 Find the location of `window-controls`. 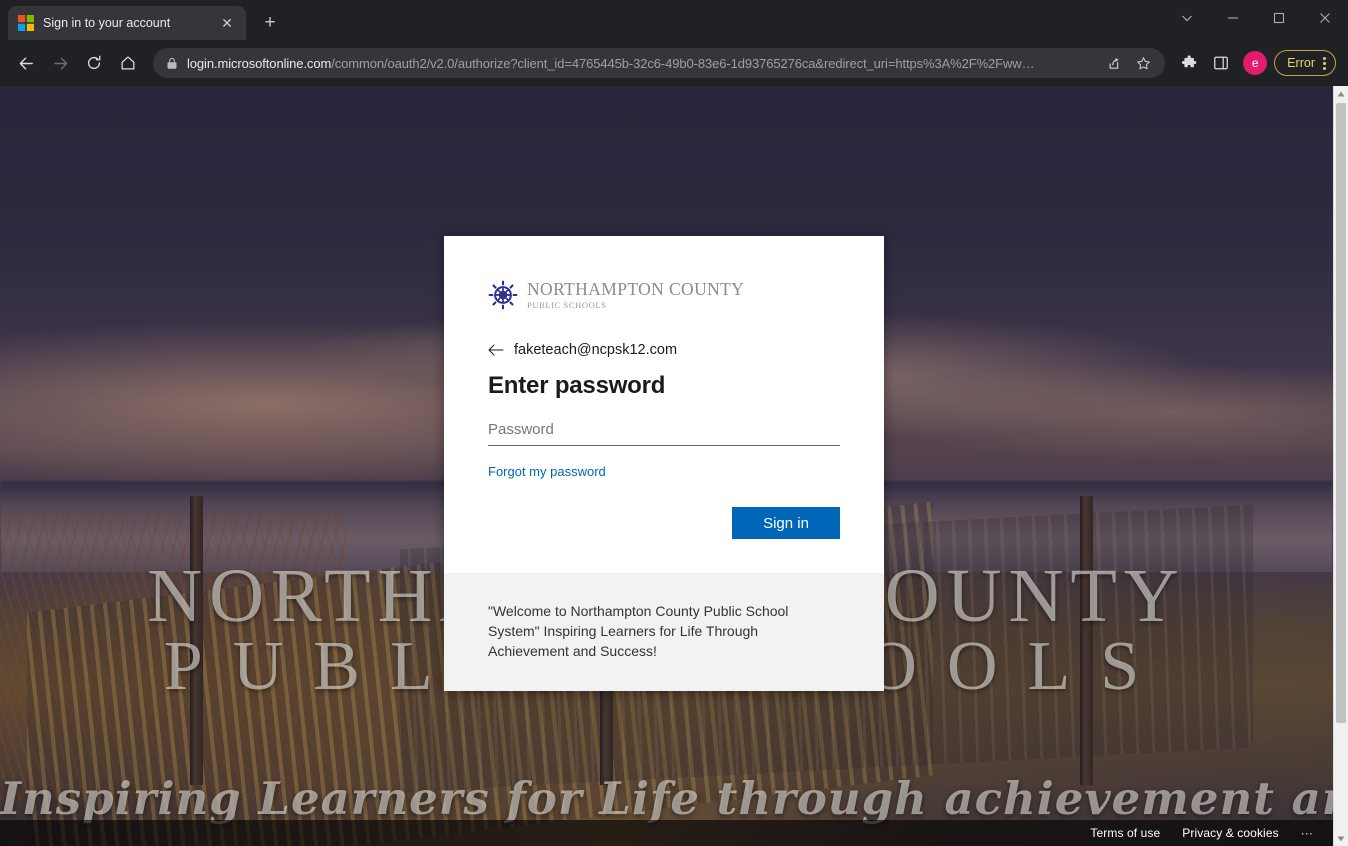

window-controls is located at coordinates (1256, 18).